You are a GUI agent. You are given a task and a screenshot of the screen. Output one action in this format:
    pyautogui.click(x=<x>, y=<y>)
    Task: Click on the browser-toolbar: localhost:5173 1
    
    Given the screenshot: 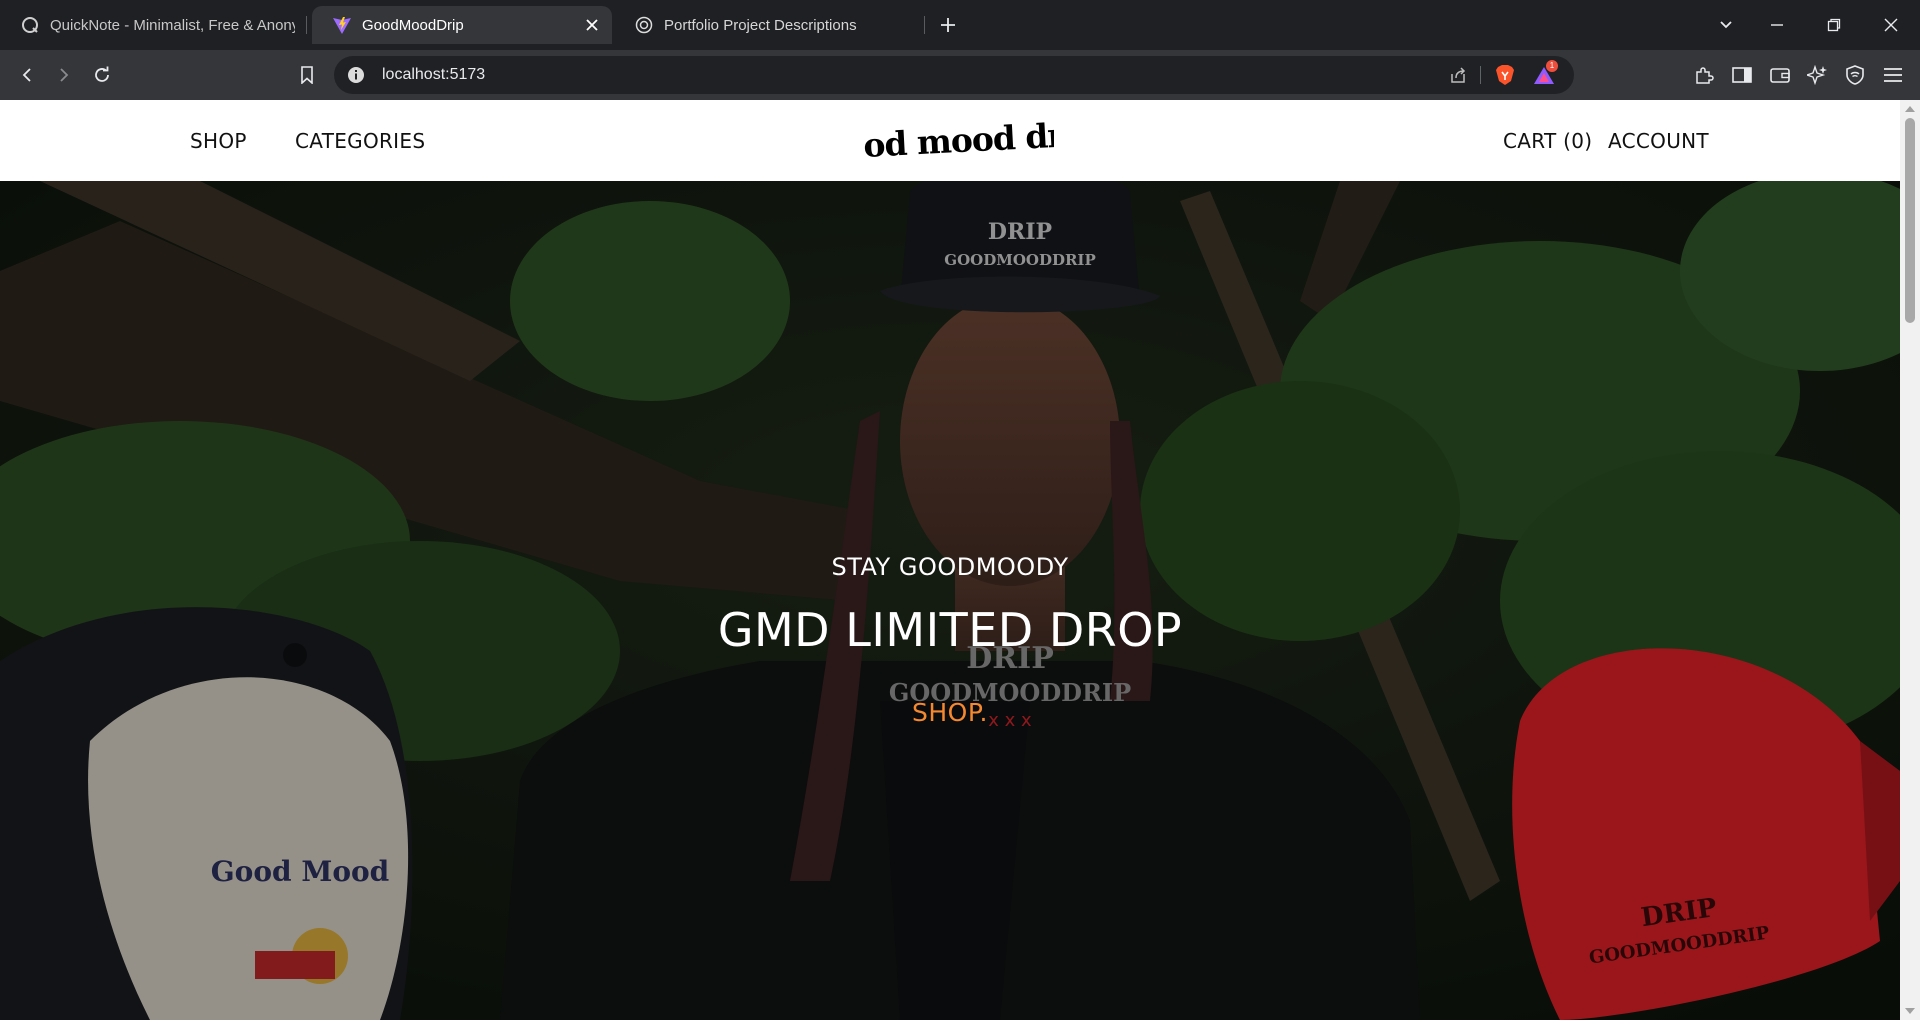 What is the action you would take?
    pyautogui.click(x=960, y=75)
    